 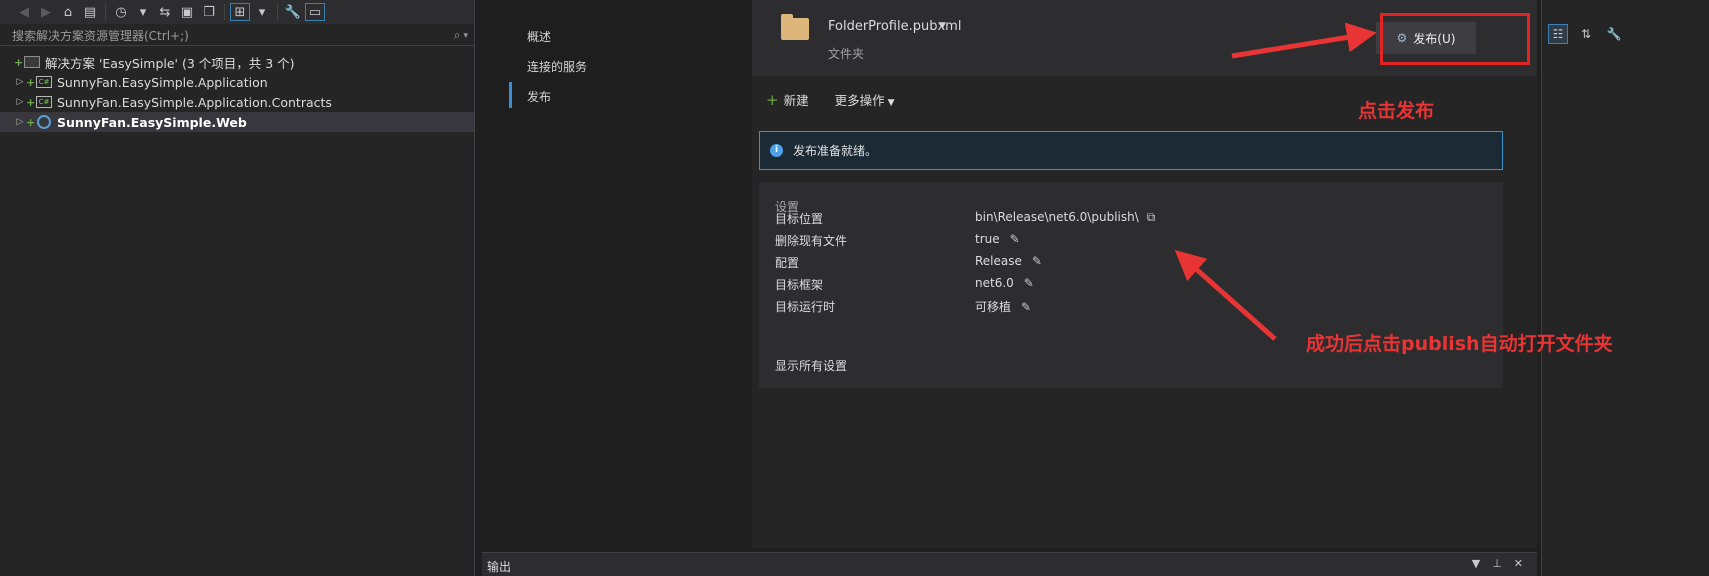 I want to click on search-placeholder: 搜索解决方案资源管理器(Ctrl+;), so click(x=100, y=36).